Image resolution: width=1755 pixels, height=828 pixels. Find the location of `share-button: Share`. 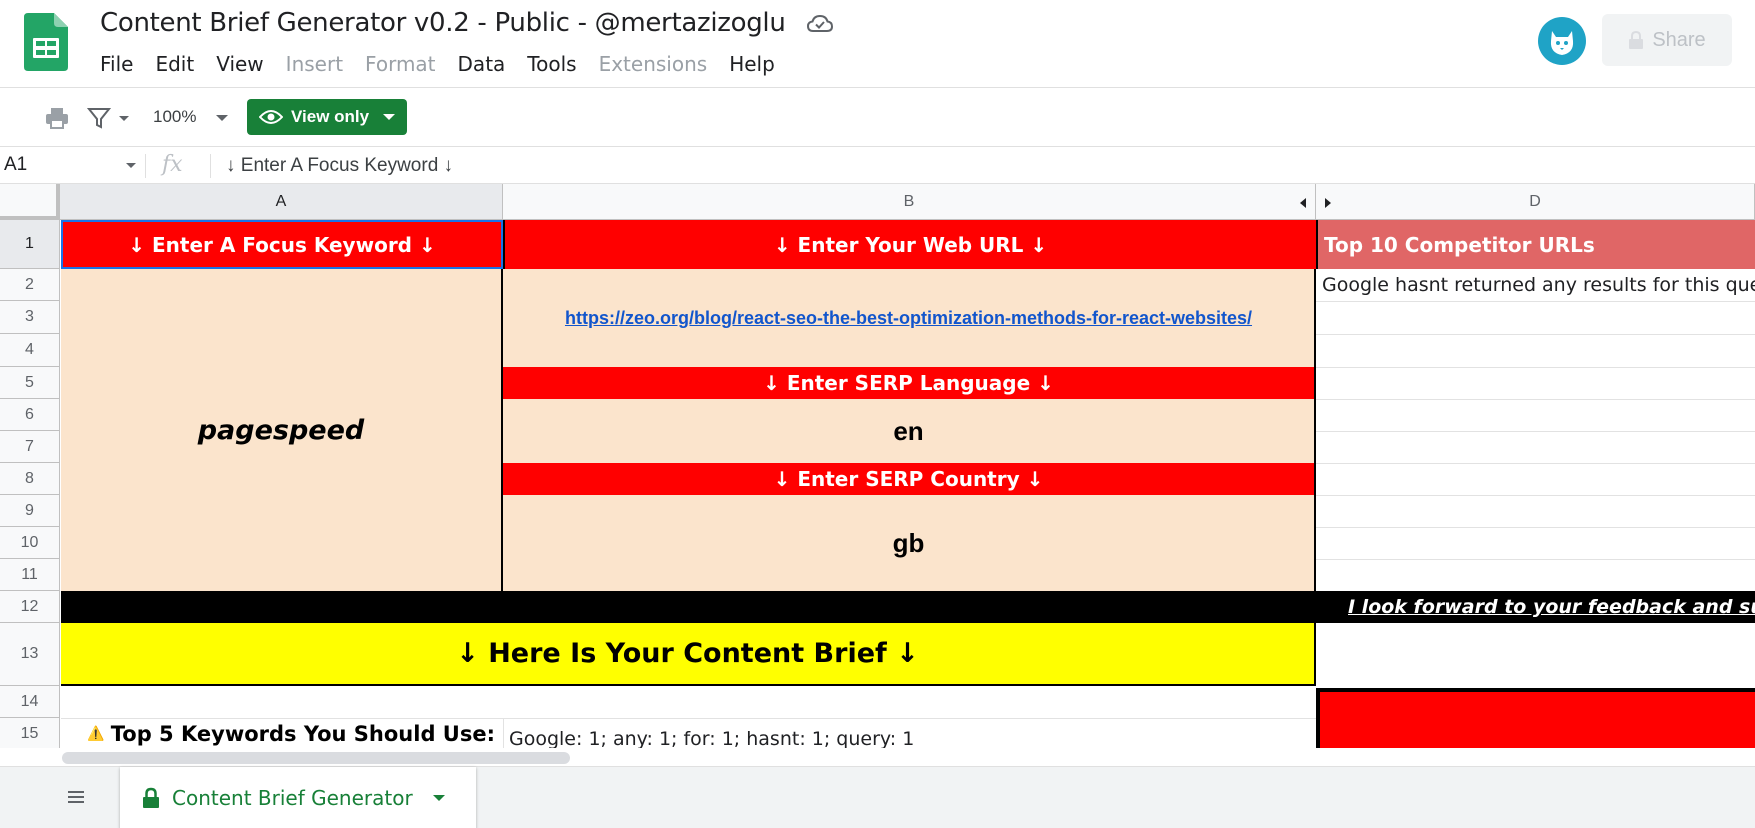

share-button: Share is located at coordinates (1667, 40).